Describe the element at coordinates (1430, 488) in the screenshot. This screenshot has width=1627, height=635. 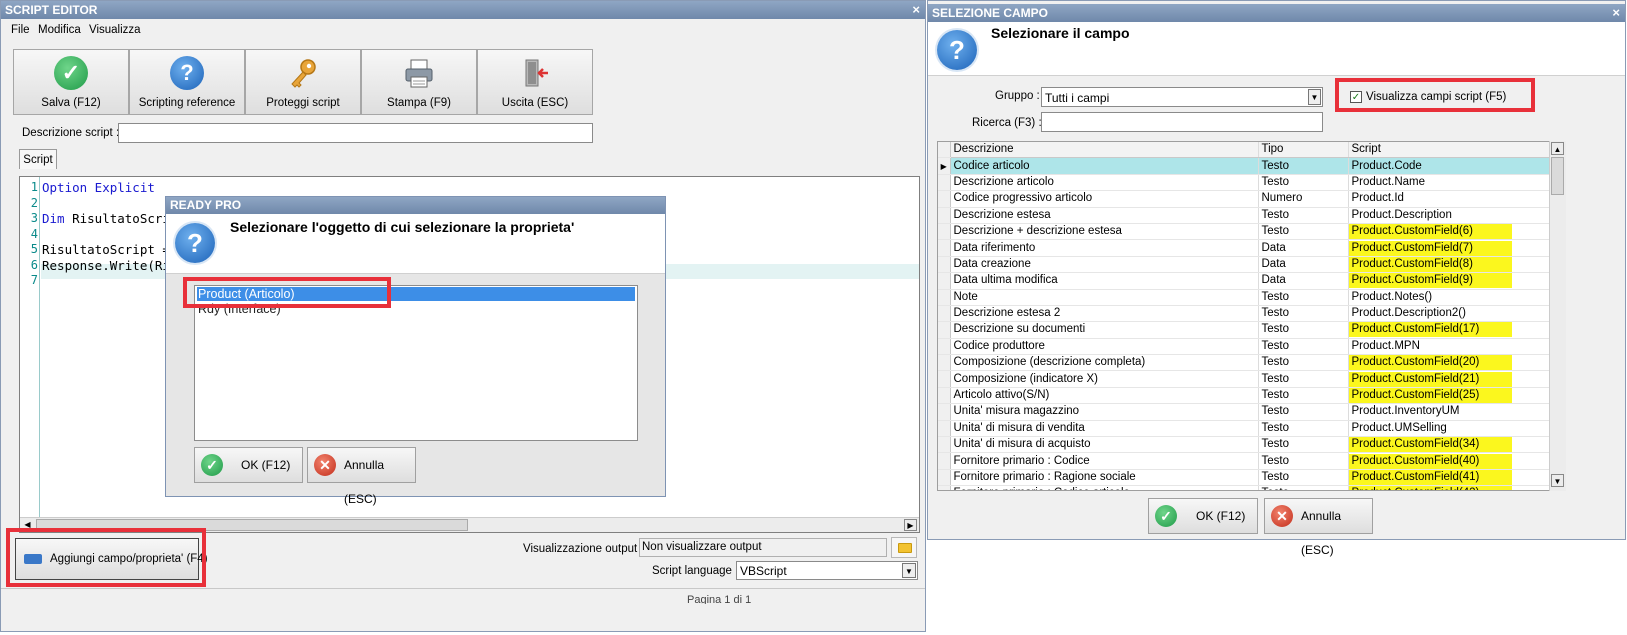
I see `highlighted-script: Product.CustomField(42)` at that location.